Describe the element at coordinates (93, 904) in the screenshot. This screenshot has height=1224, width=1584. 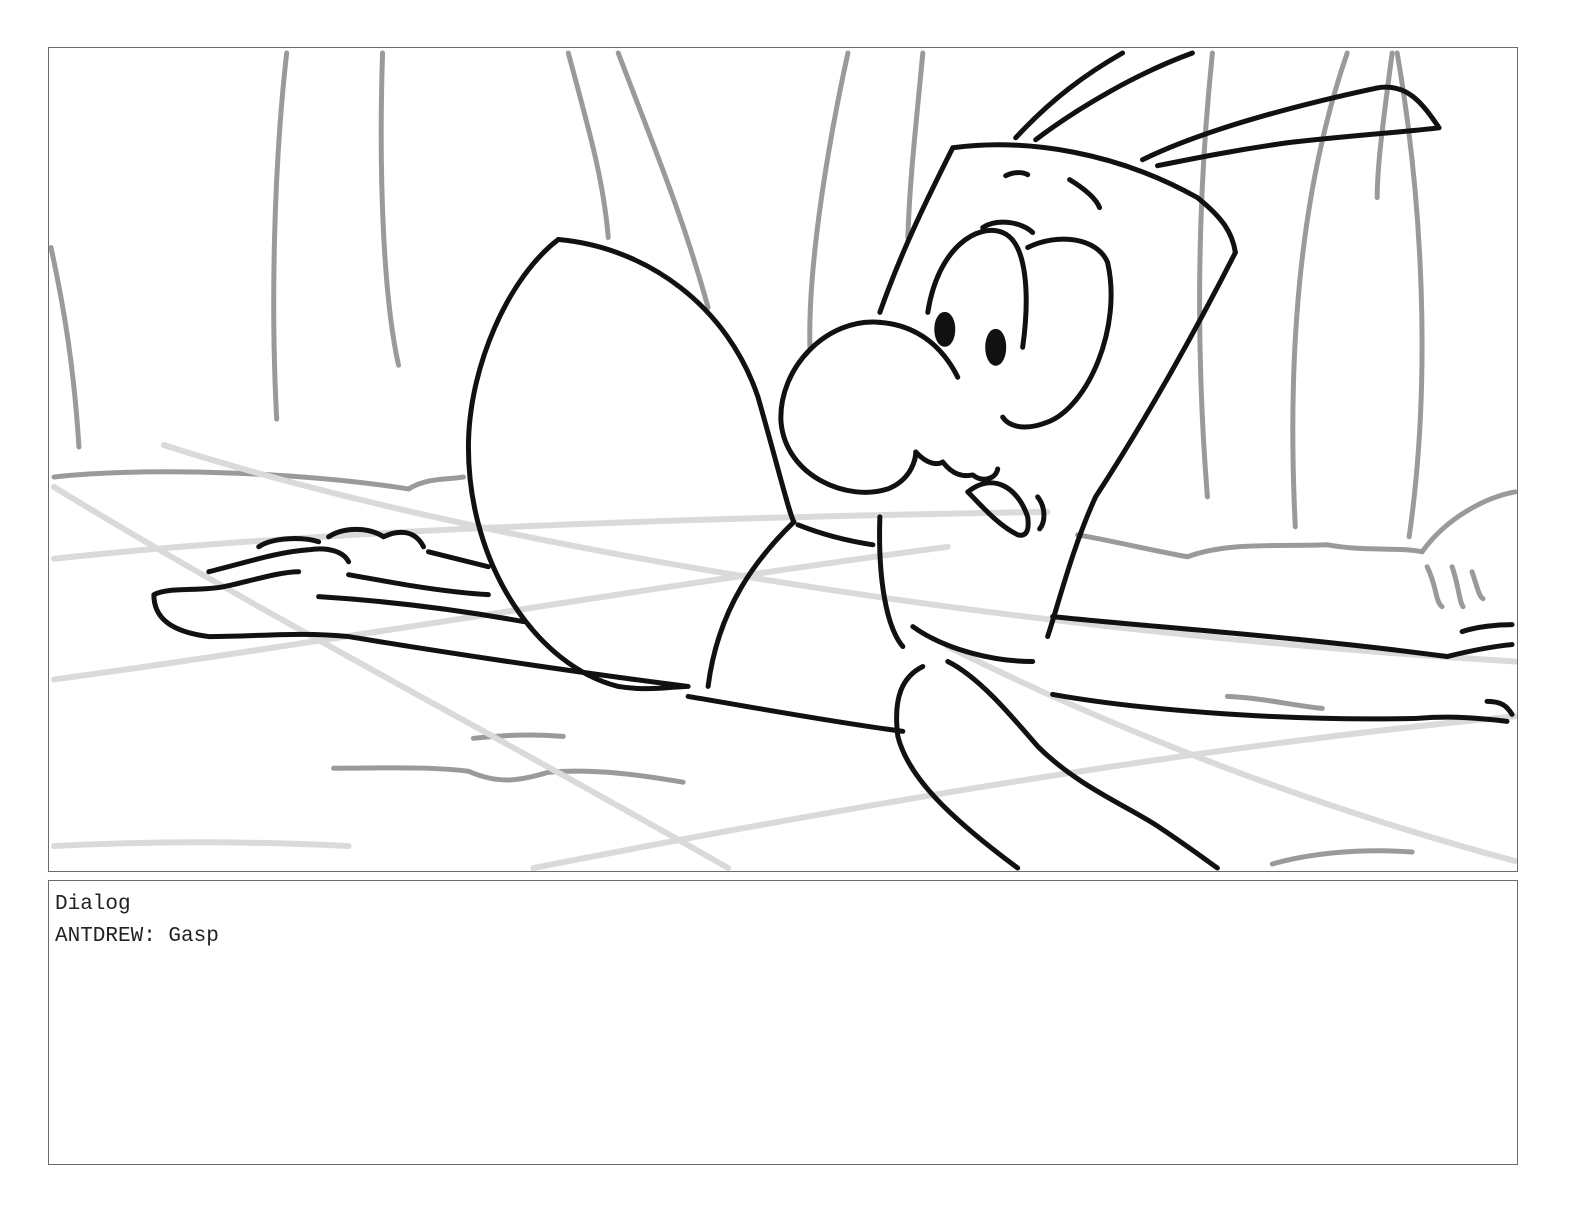
I see `dialog-heading: Dialog` at that location.